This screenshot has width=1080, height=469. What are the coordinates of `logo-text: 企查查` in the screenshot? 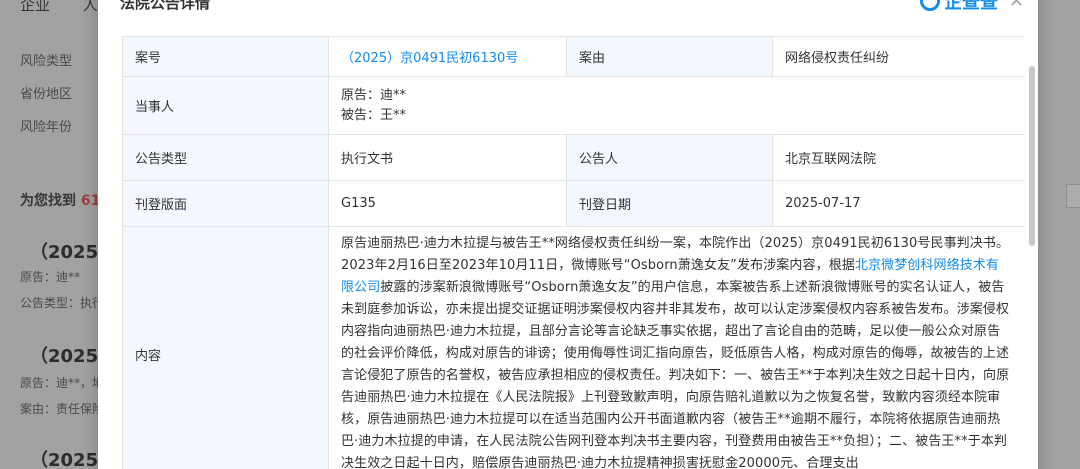 It's located at (971, 6).